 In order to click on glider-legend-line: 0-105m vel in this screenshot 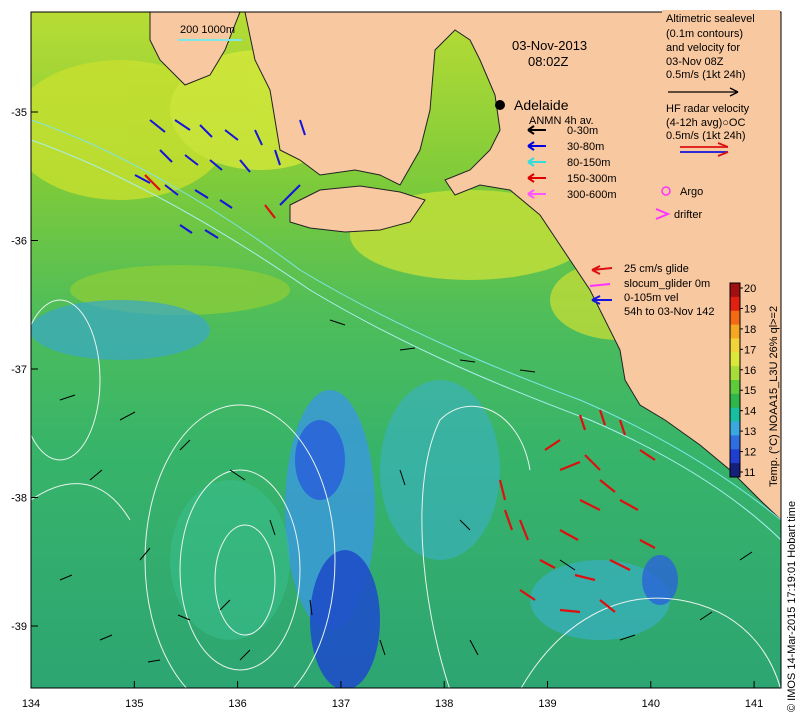, I will do `click(651, 298)`.